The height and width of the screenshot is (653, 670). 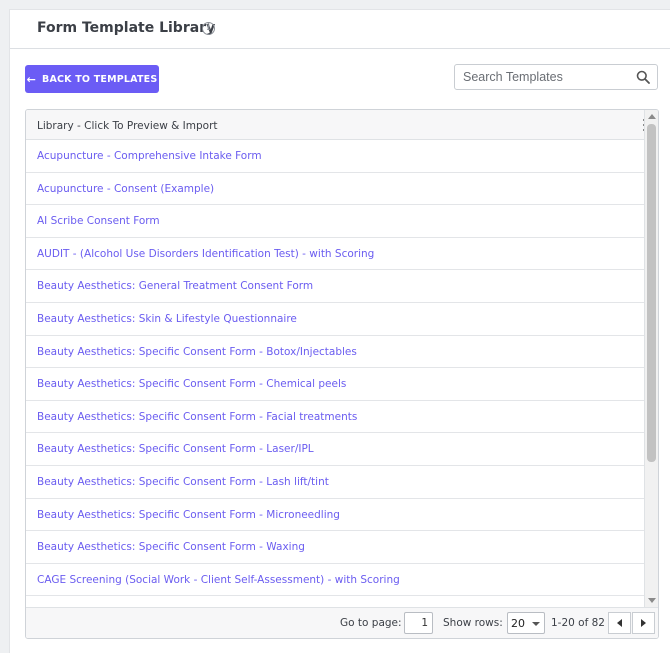 I want to click on chevron-right-icon, so click(x=643, y=623).